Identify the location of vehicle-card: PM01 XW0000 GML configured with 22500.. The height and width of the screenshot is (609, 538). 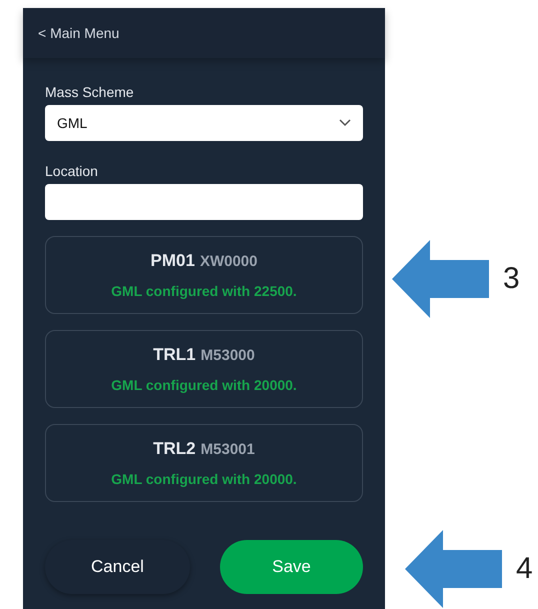
(204, 275).